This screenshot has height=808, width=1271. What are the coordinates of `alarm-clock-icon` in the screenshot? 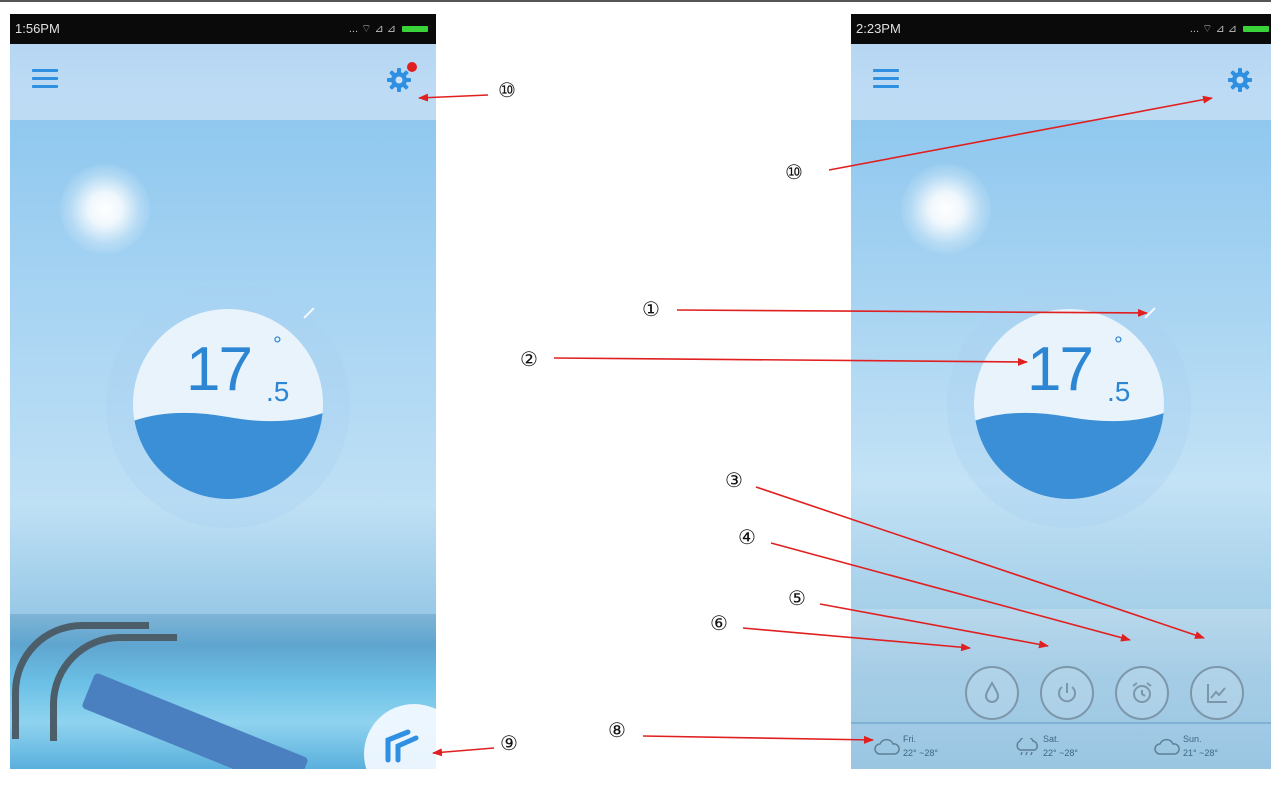 It's located at (1142, 692).